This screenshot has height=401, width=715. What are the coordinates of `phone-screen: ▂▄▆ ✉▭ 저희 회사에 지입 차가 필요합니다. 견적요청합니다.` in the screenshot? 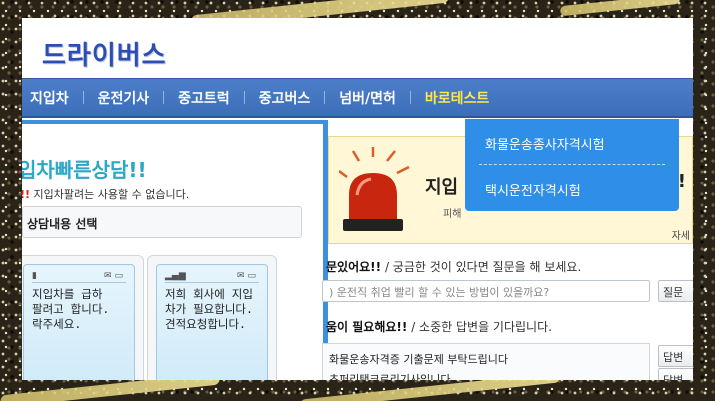 It's located at (212, 322).